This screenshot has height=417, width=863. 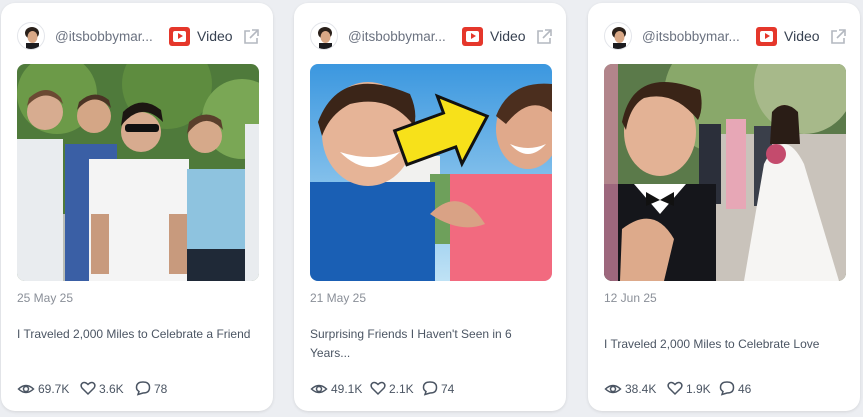 What do you see at coordinates (161, 389) in the screenshot?
I see `comments-count: 78` at bounding box center [161, 389].